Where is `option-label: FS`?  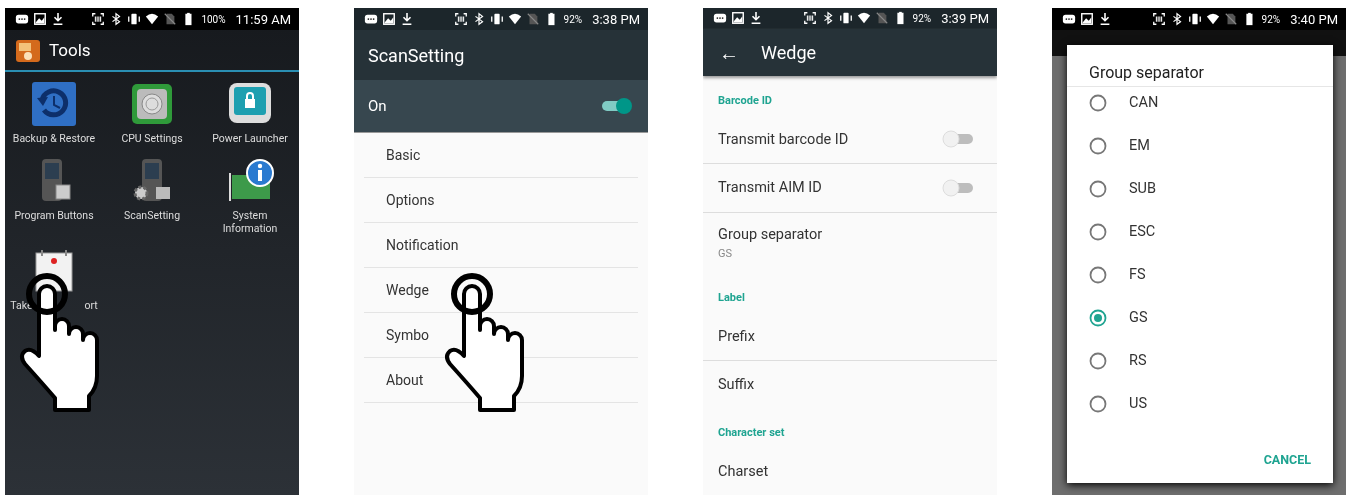
option-label: FS is located at coordinates (1137, 274).